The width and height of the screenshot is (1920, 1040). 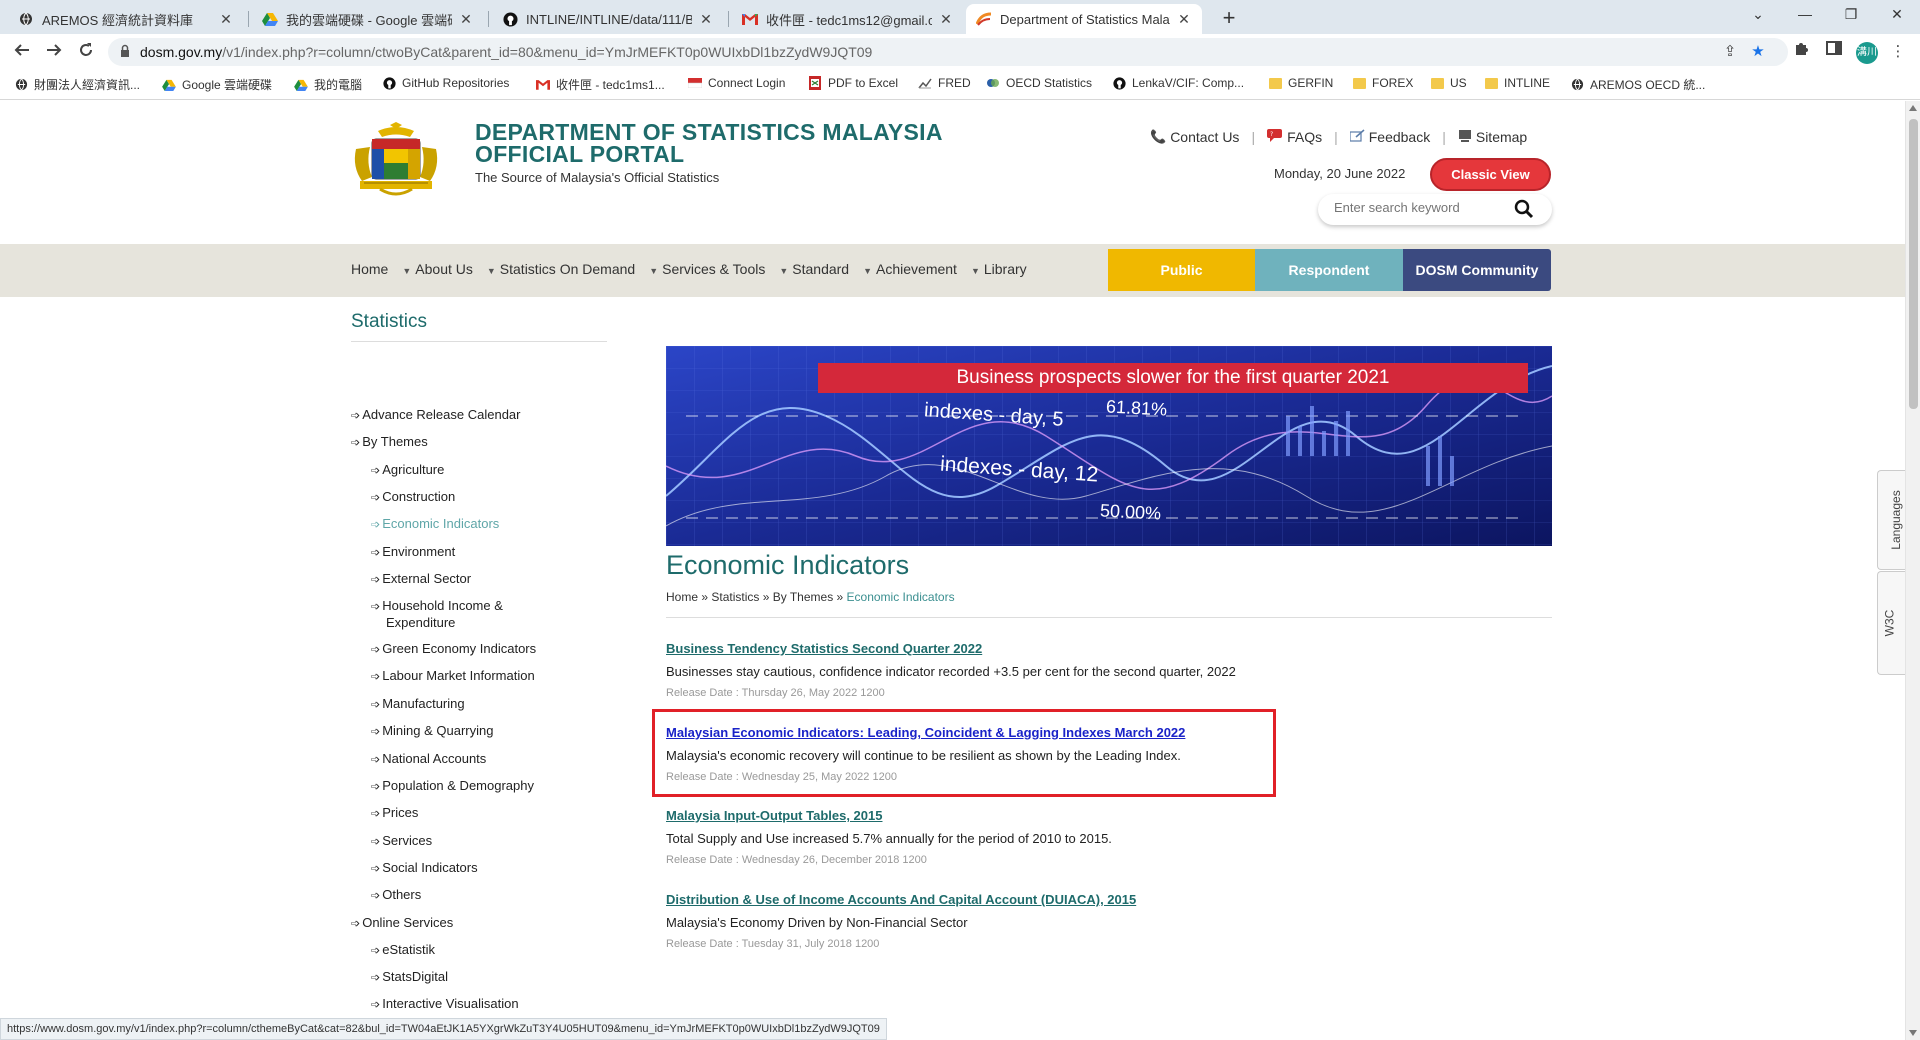 What do you see at coordinates (1084, 19) in the screenshot?
I see `tab-dosm: Department of Statistics Malay ✕` at bounding box center [1084, 19].